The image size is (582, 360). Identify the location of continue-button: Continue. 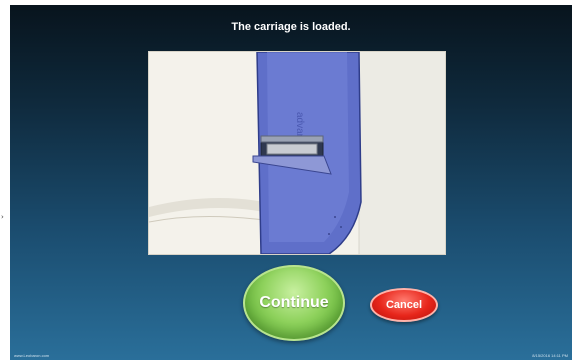
(294, 303).